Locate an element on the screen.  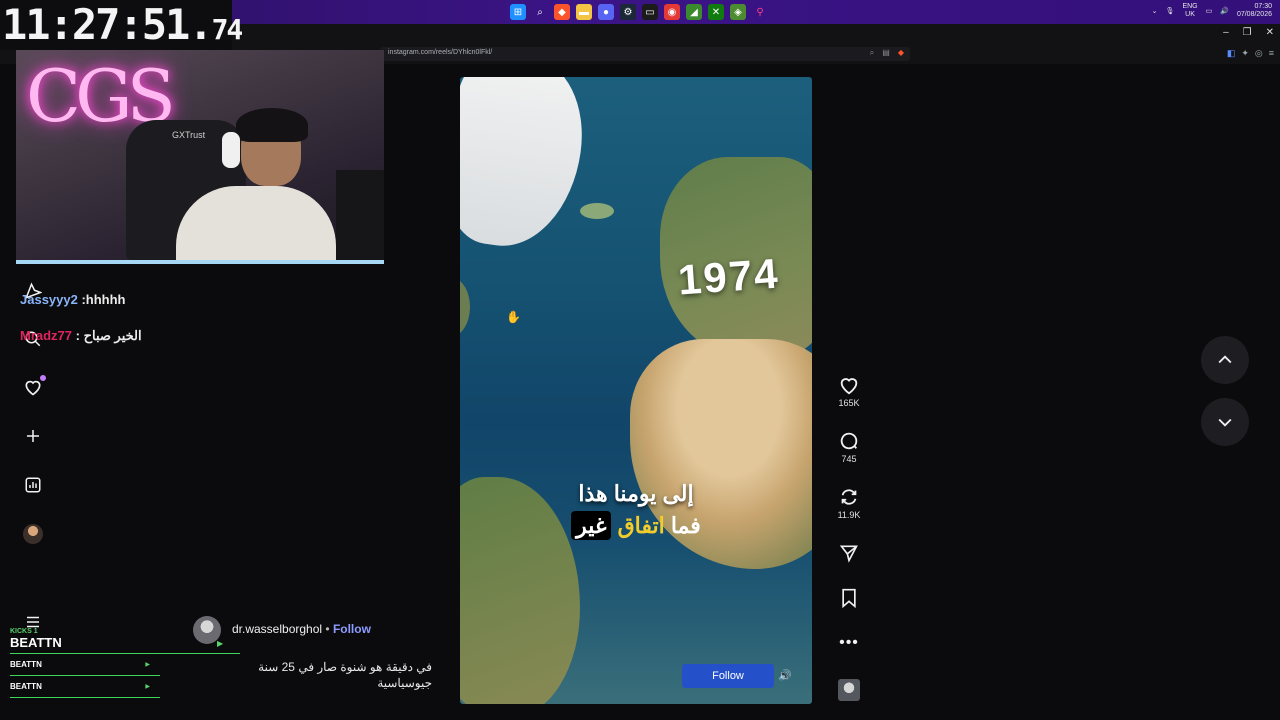
chat-username: Jassyyy2 is located at coordinates (49, 299).